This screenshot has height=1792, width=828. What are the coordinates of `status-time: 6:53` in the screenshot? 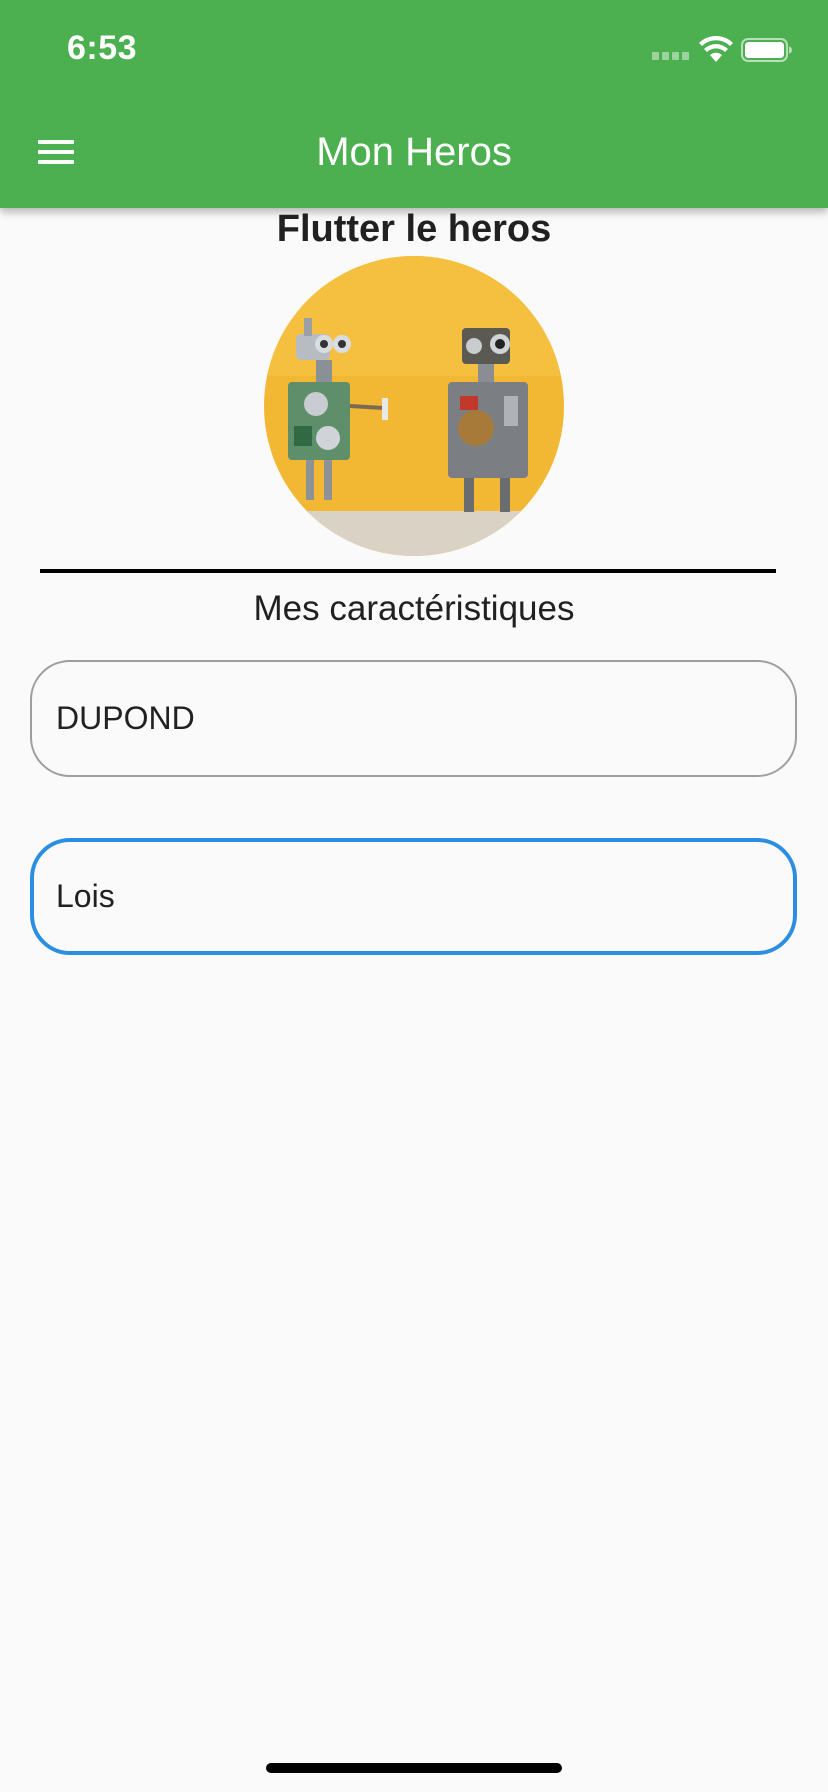 It's located at (102, 48).